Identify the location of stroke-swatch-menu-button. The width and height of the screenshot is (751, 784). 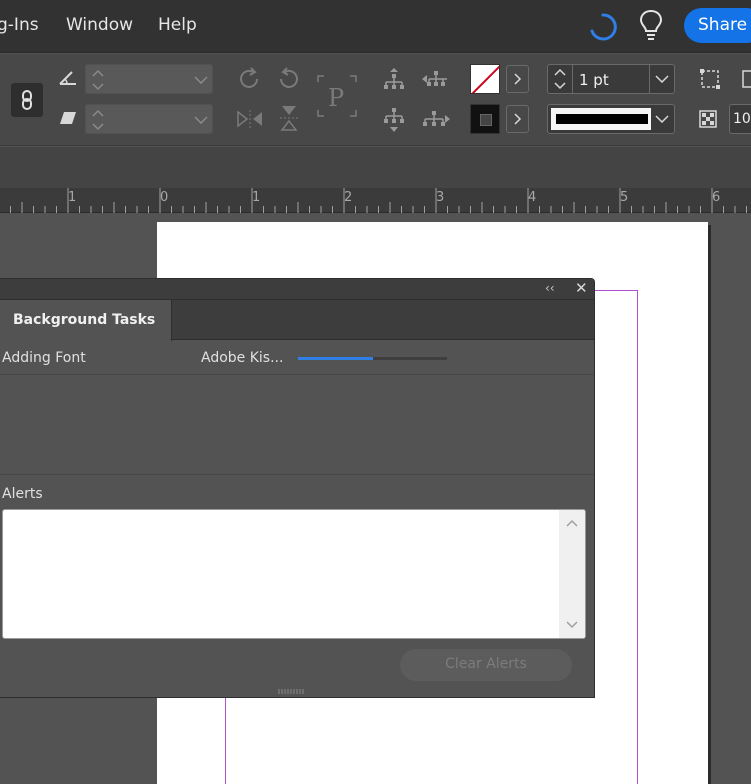
(517, 119).